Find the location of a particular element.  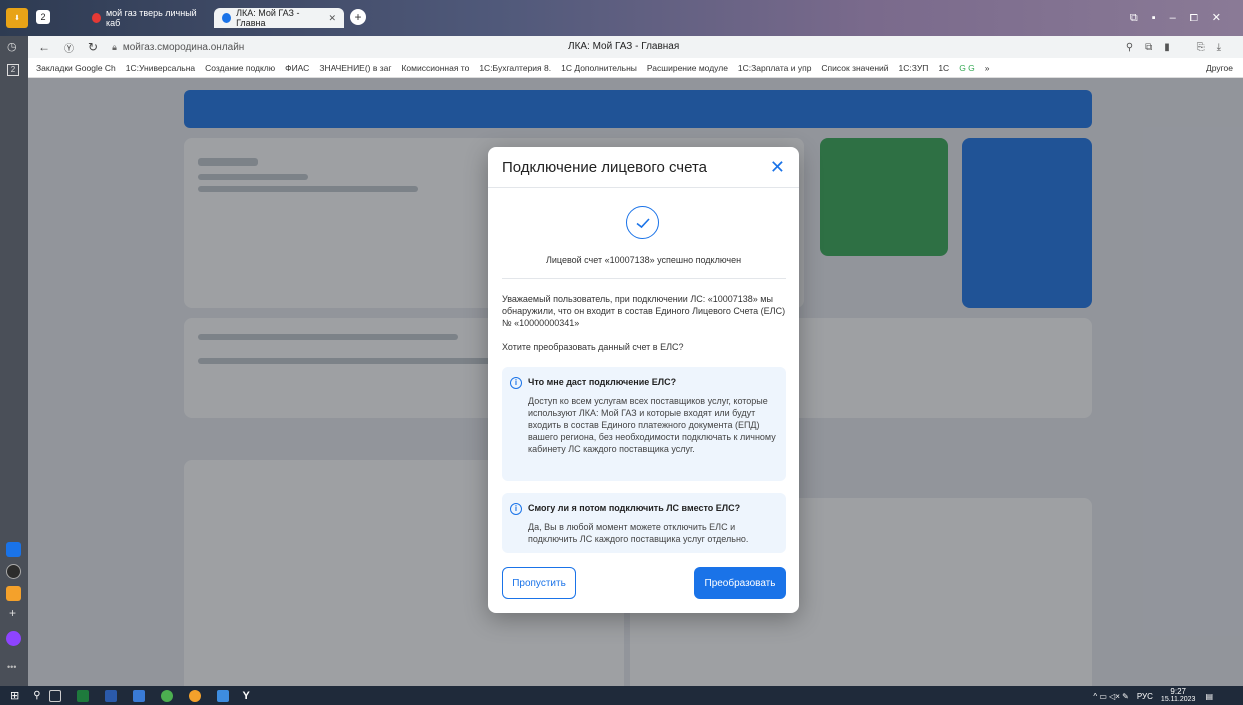

modal-title: Подключение лицевого счета is located at coordinates (605, 167).